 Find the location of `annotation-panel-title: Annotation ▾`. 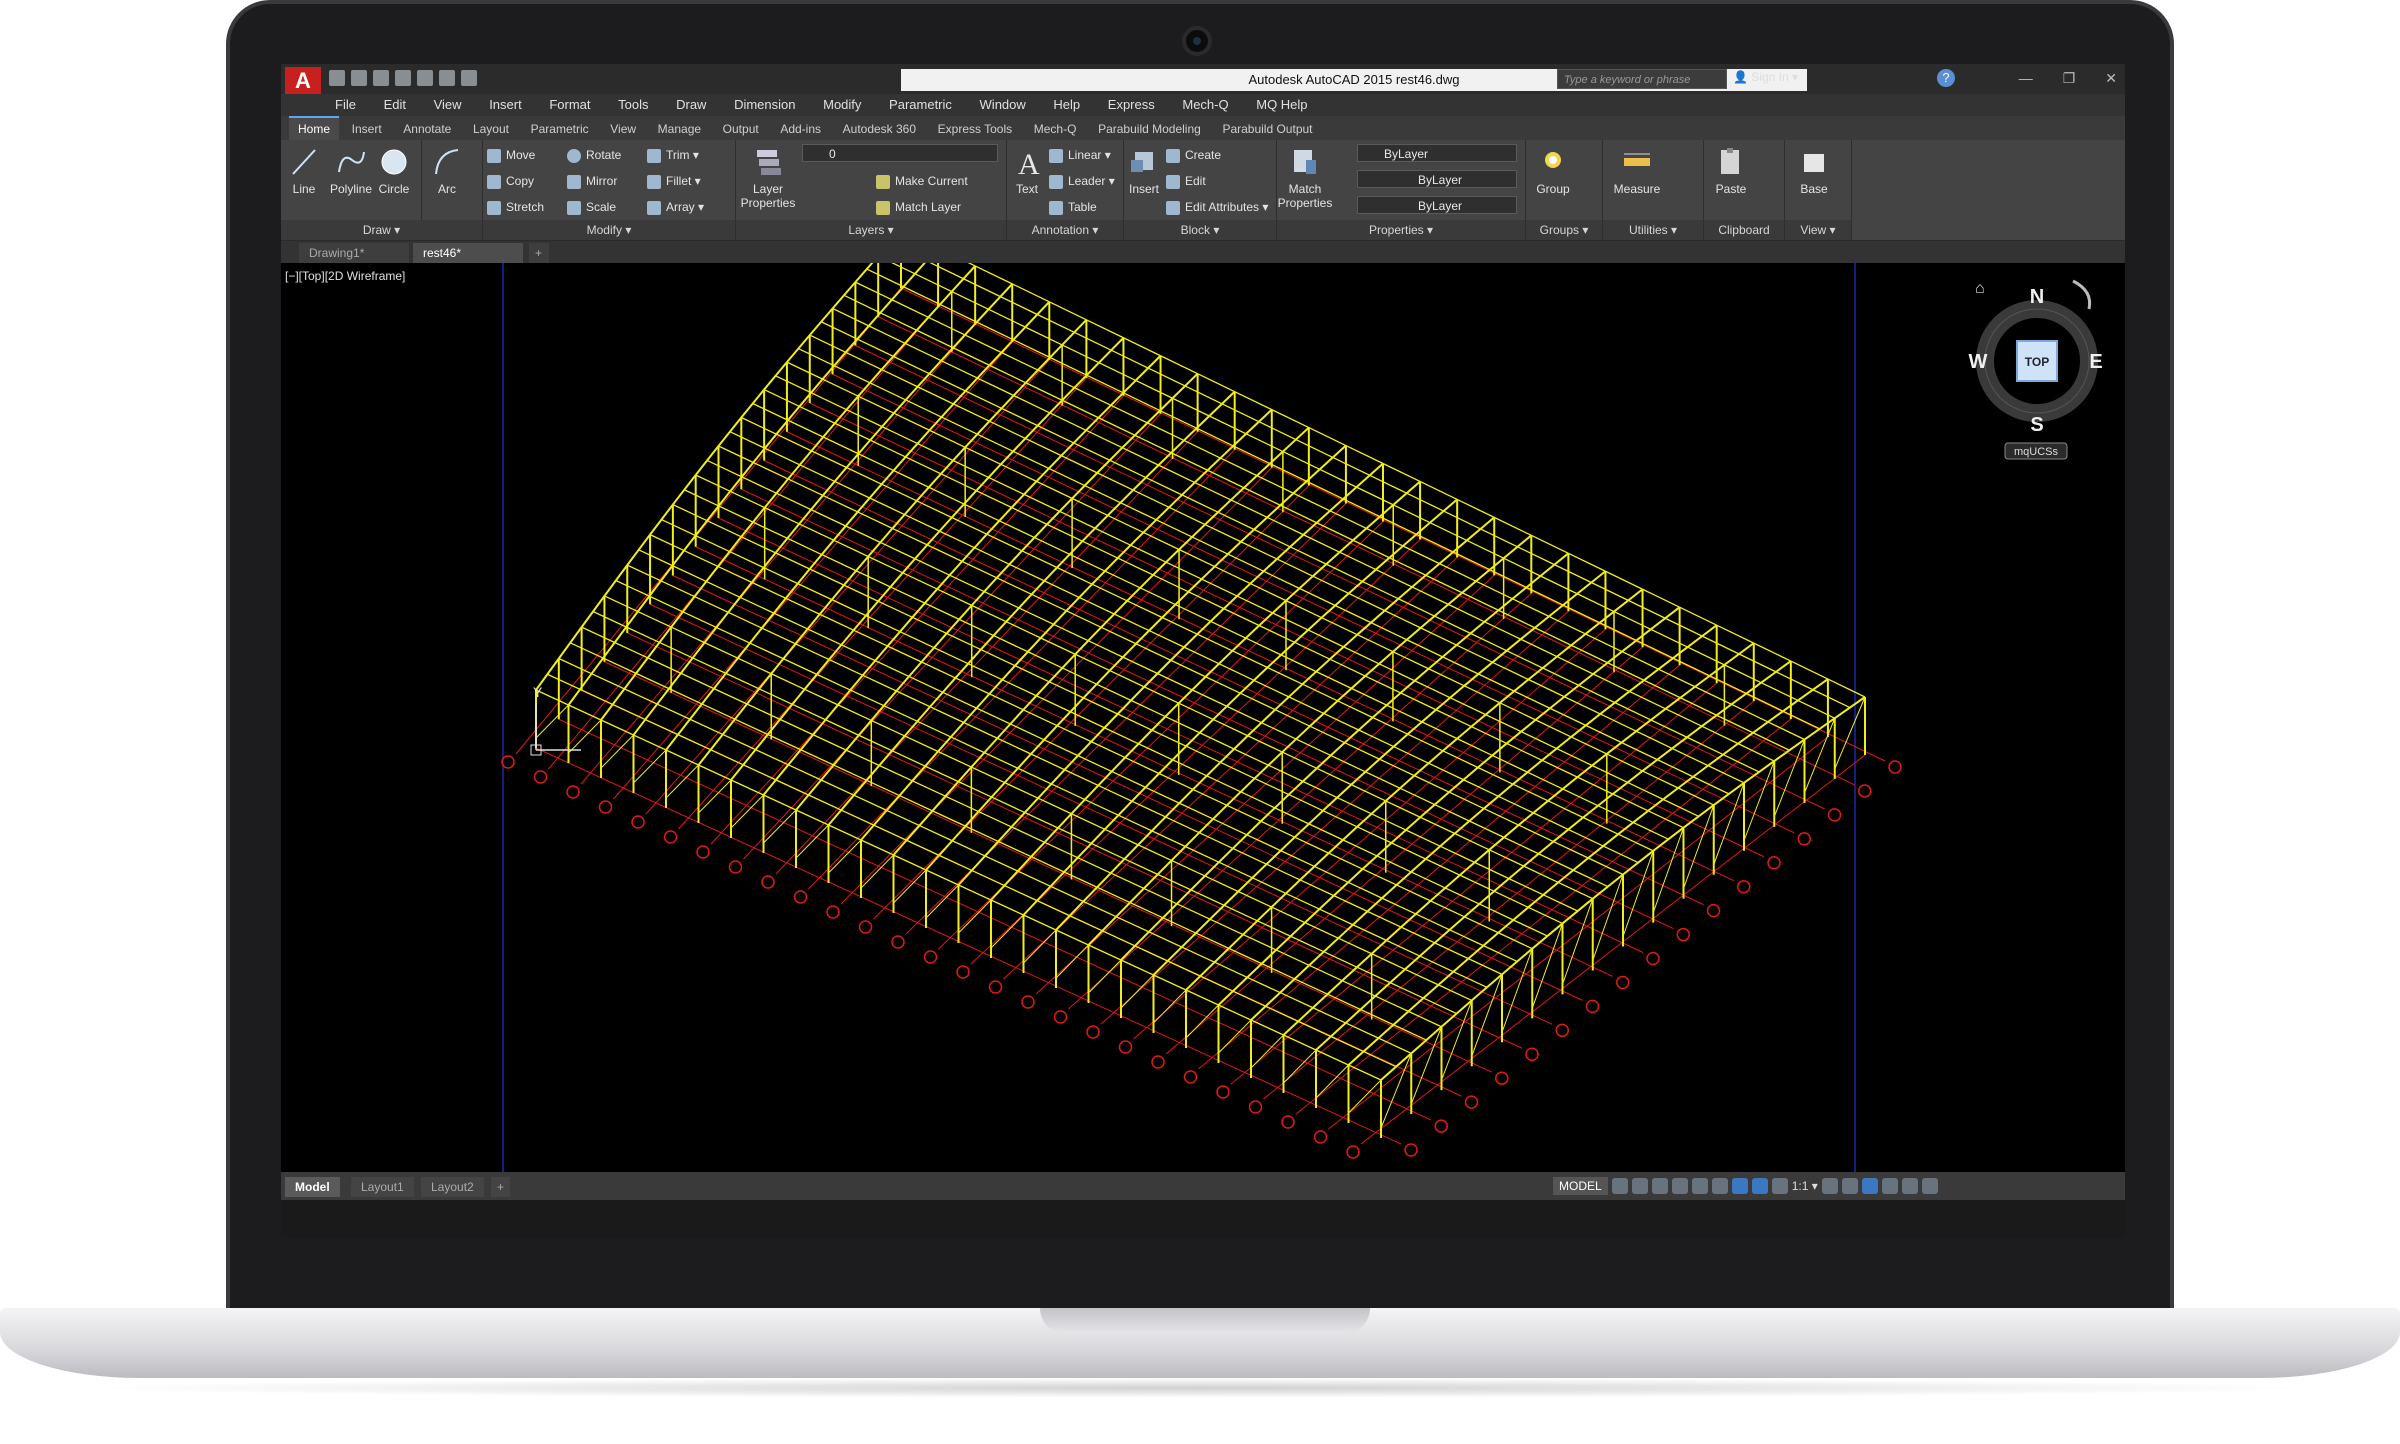

annotation-panel-title: Annotation ▾ is located at coordinates (1065, 230).